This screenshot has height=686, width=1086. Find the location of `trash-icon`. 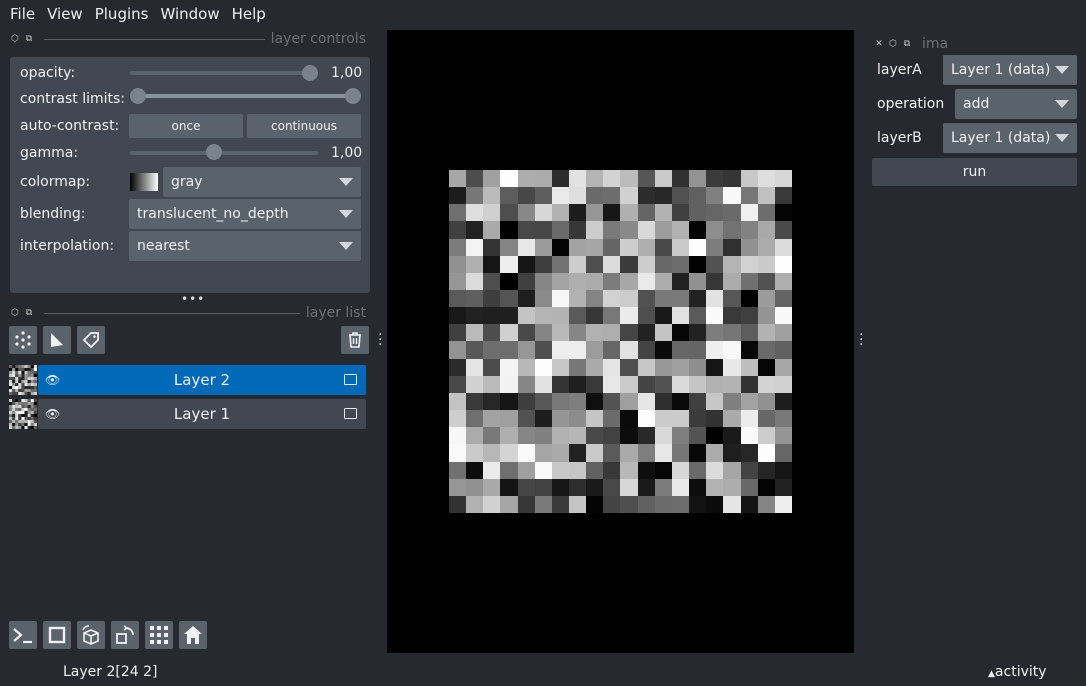

trash-icon is located at coordinates (355, 340).